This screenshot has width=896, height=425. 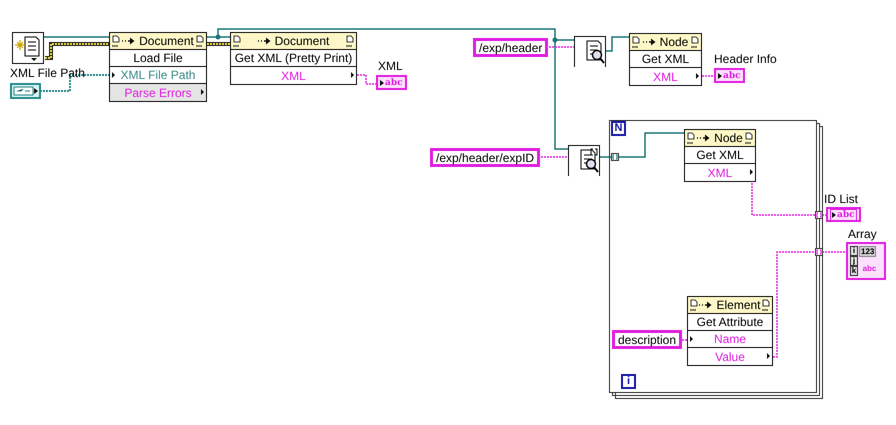 I want to click on property-label: Name, so click(x=730, y=339).